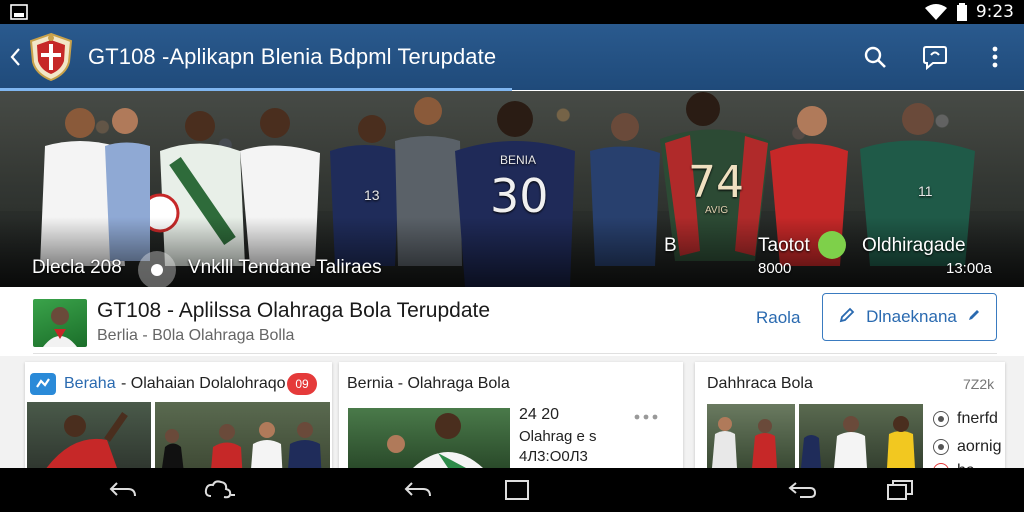  What do you see at coordinates (717, 210) in the screenshot?
I see `jersey-name-2: AVIG` at bounding box center [717, 210].